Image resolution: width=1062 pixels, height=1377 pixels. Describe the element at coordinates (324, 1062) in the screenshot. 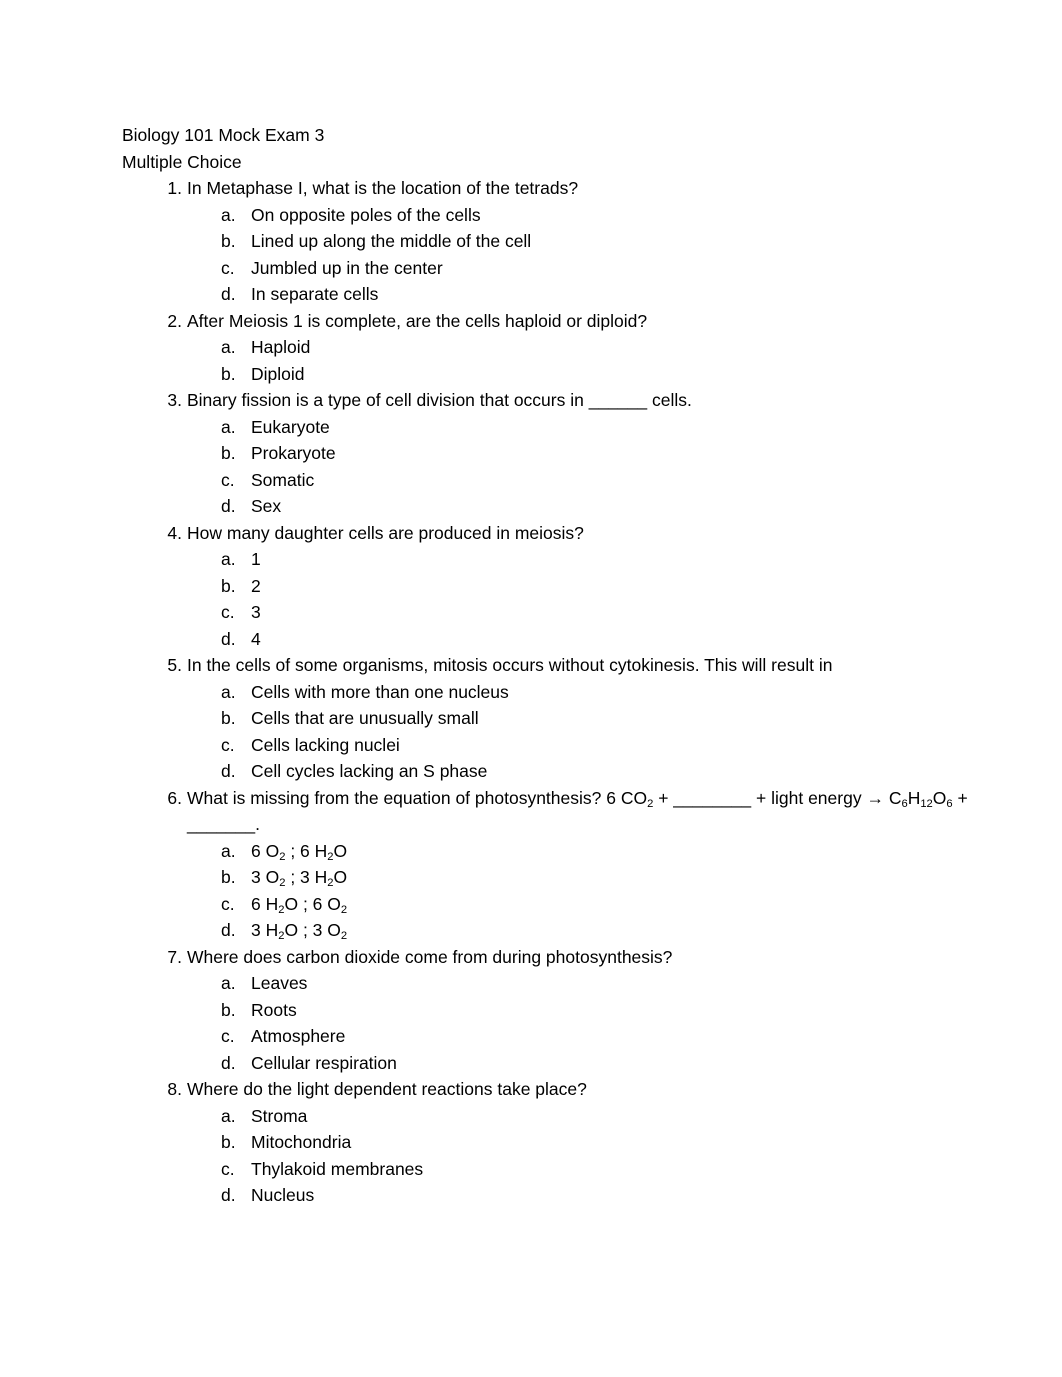

I see `answer-text: Cellular respiration` at that location.